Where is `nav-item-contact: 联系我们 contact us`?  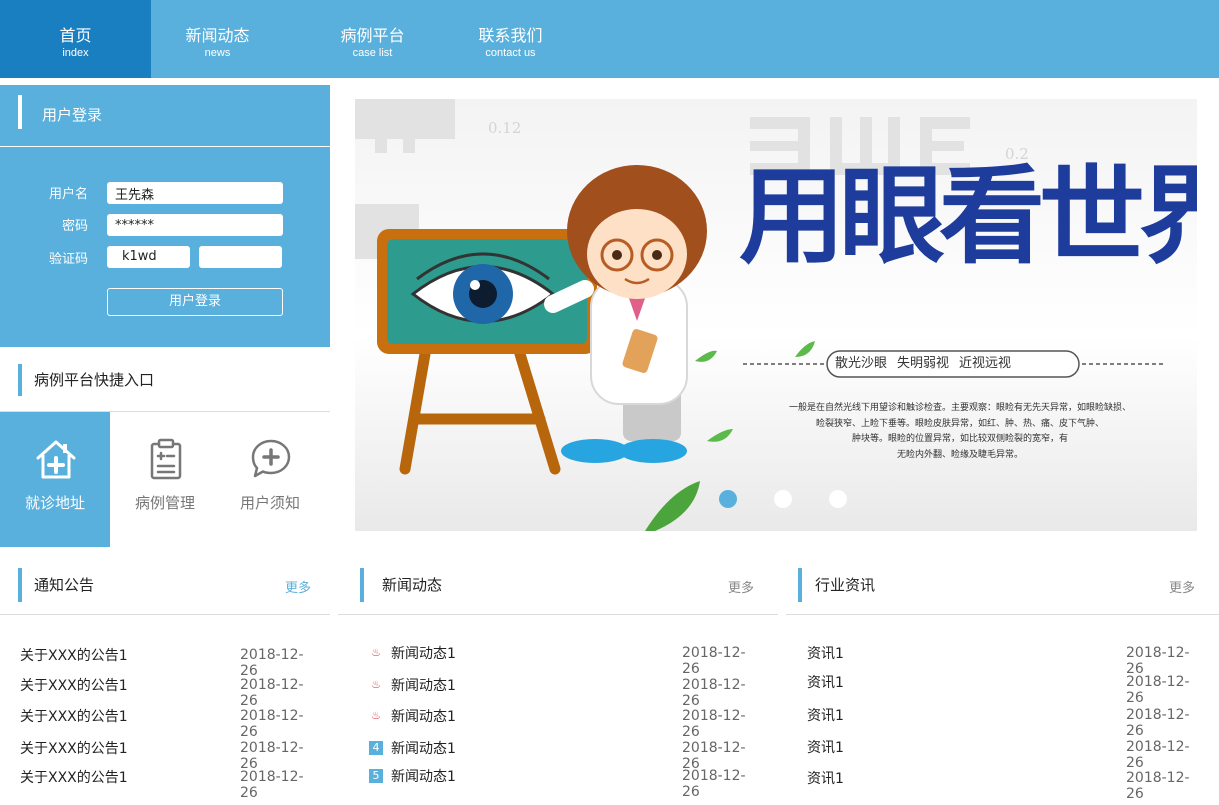 nav-item-contact: 联系我们 contact us is located at coordinates (510, 39).